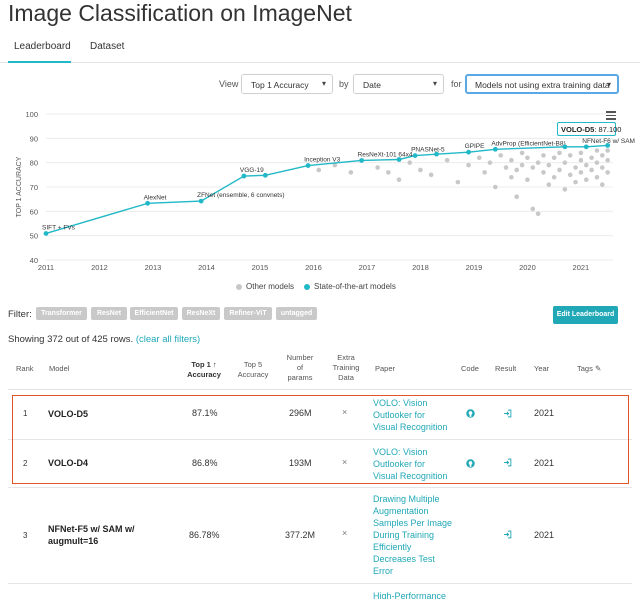 Image resolution: width=640 pixels, height=599 pixels. I want to click on x-tick-label: 2014, so click(206, 267).